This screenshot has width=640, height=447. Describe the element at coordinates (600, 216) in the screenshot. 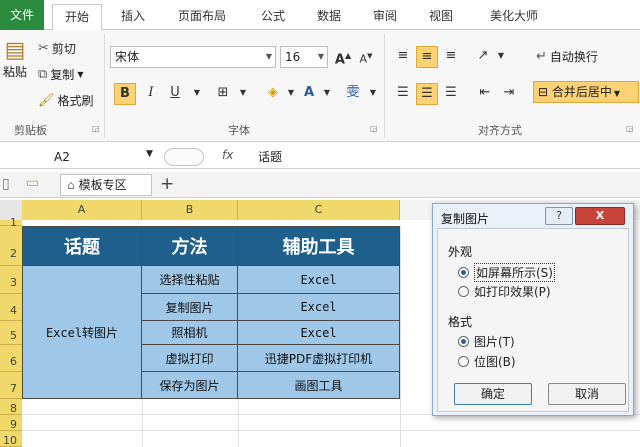

I see `close-button: X` at that location.